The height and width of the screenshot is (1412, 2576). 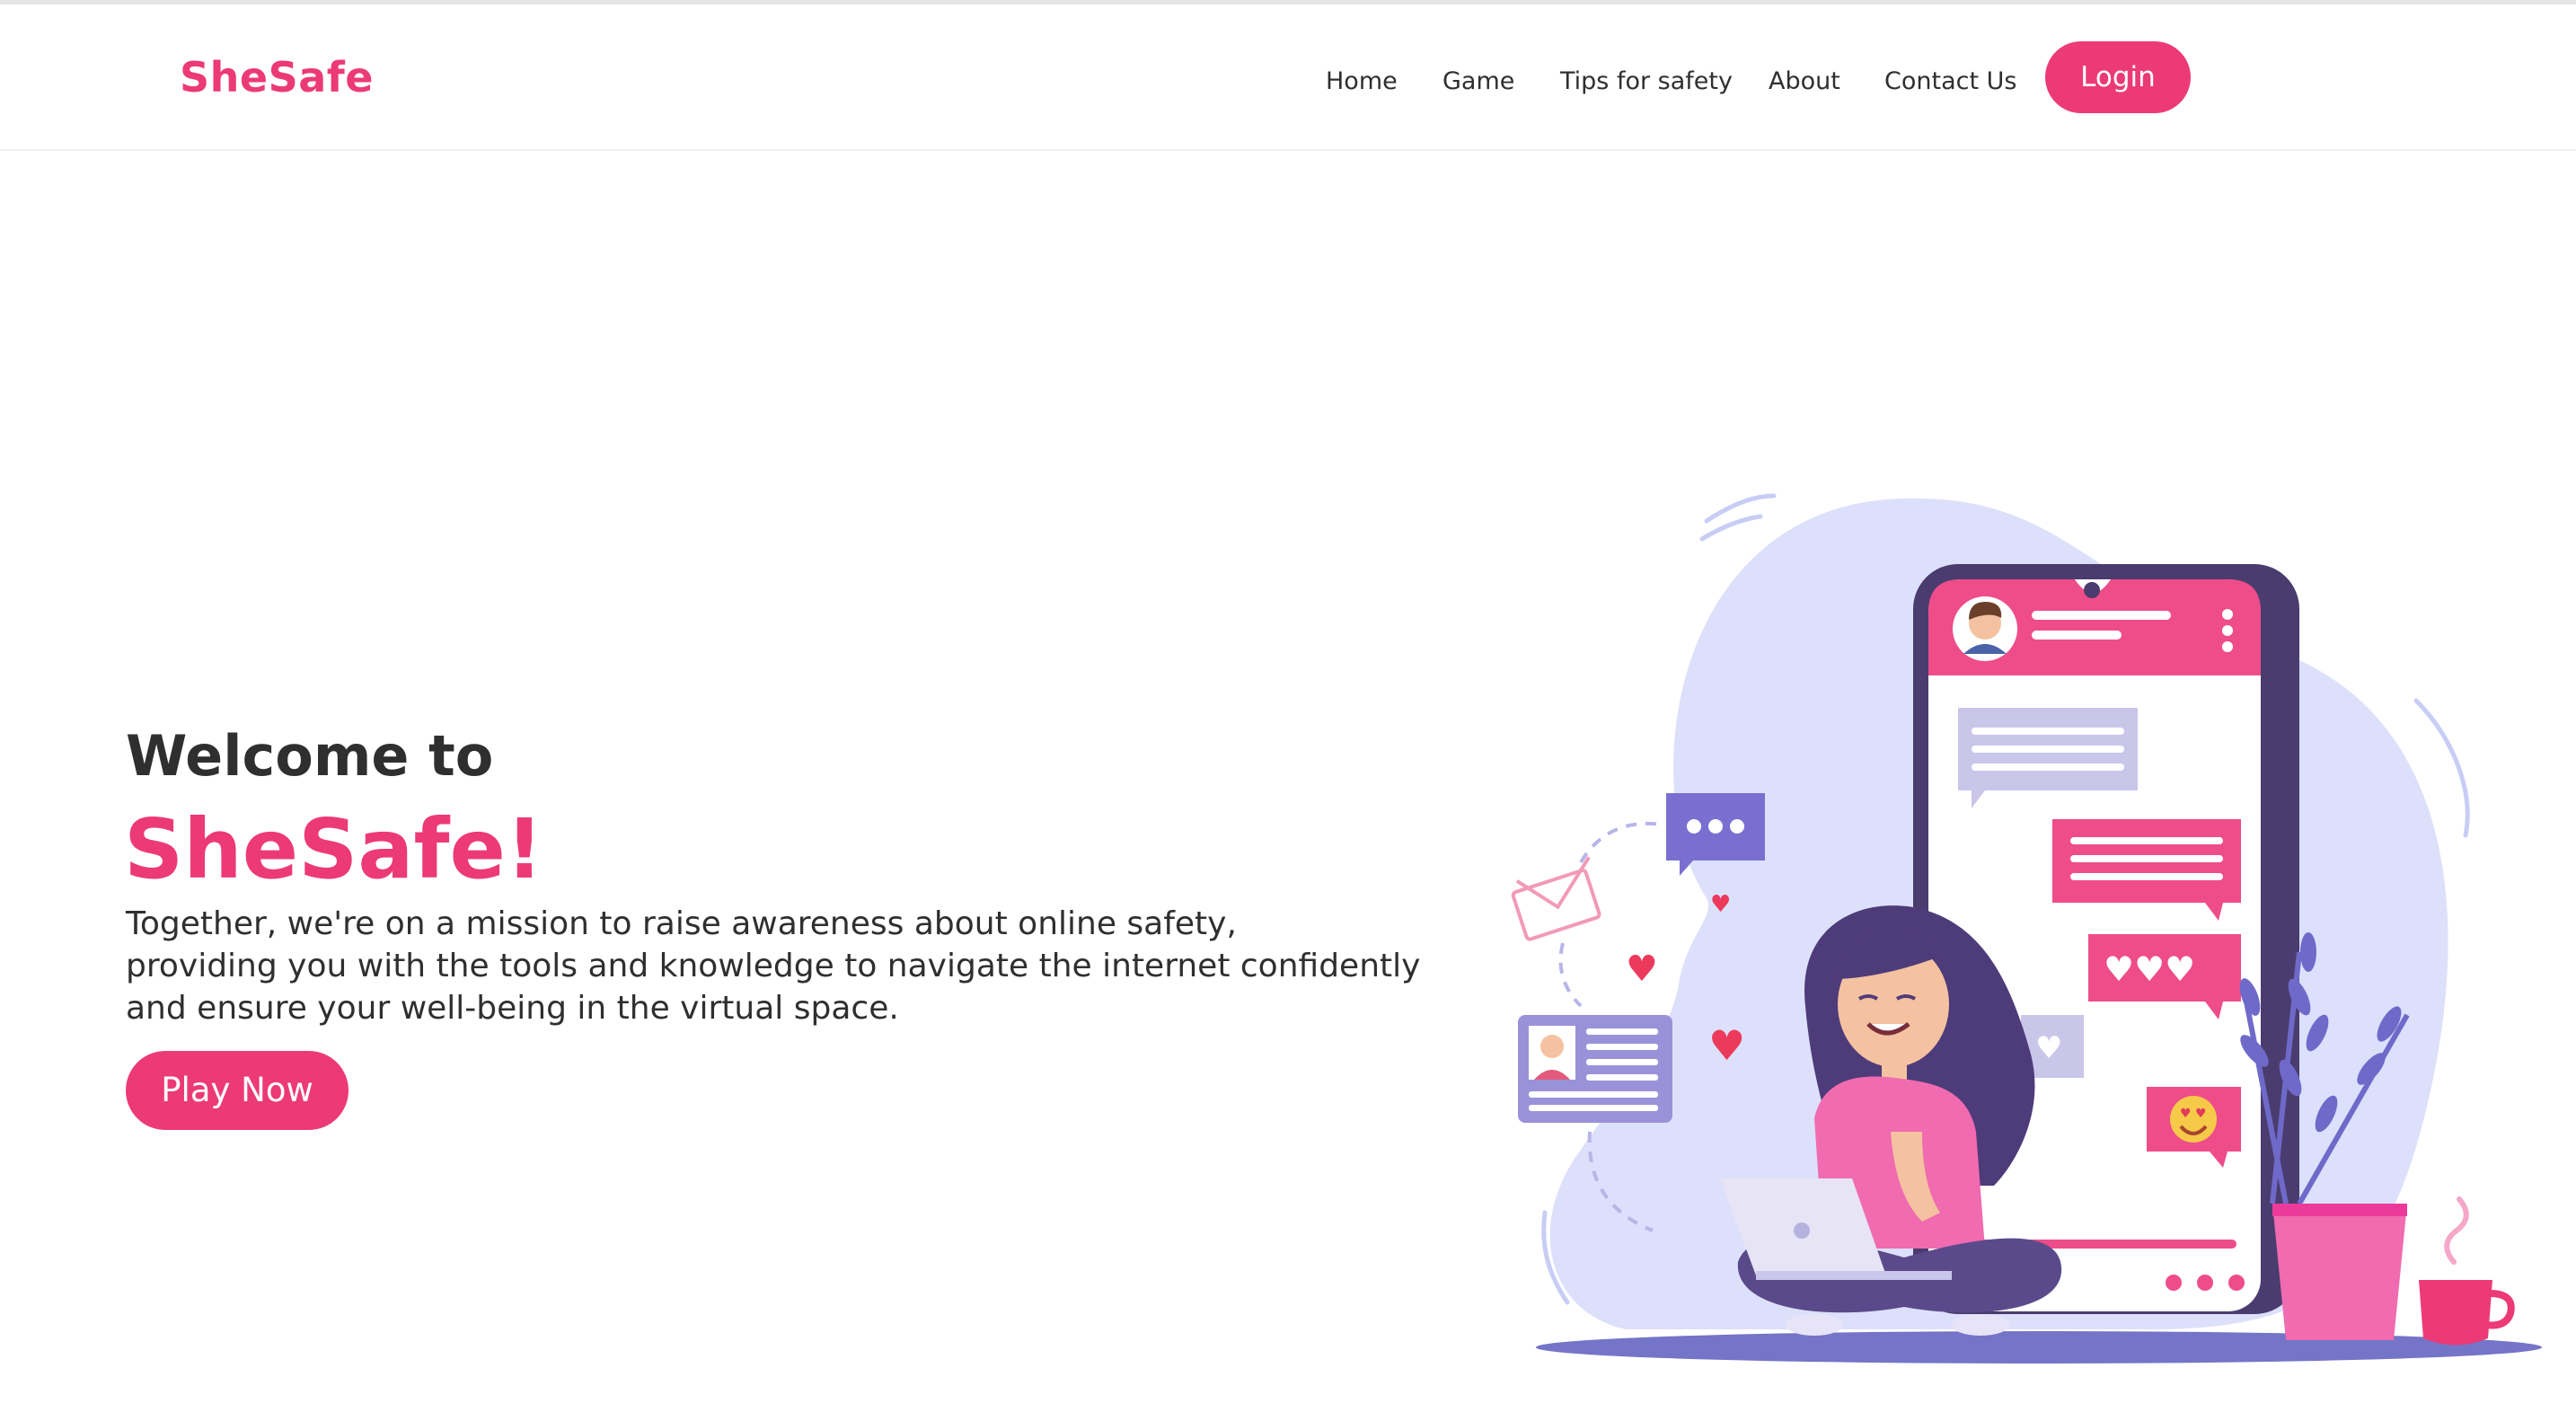 I want to click on coffee-cup-icon, so click(x=2467, y=1271).